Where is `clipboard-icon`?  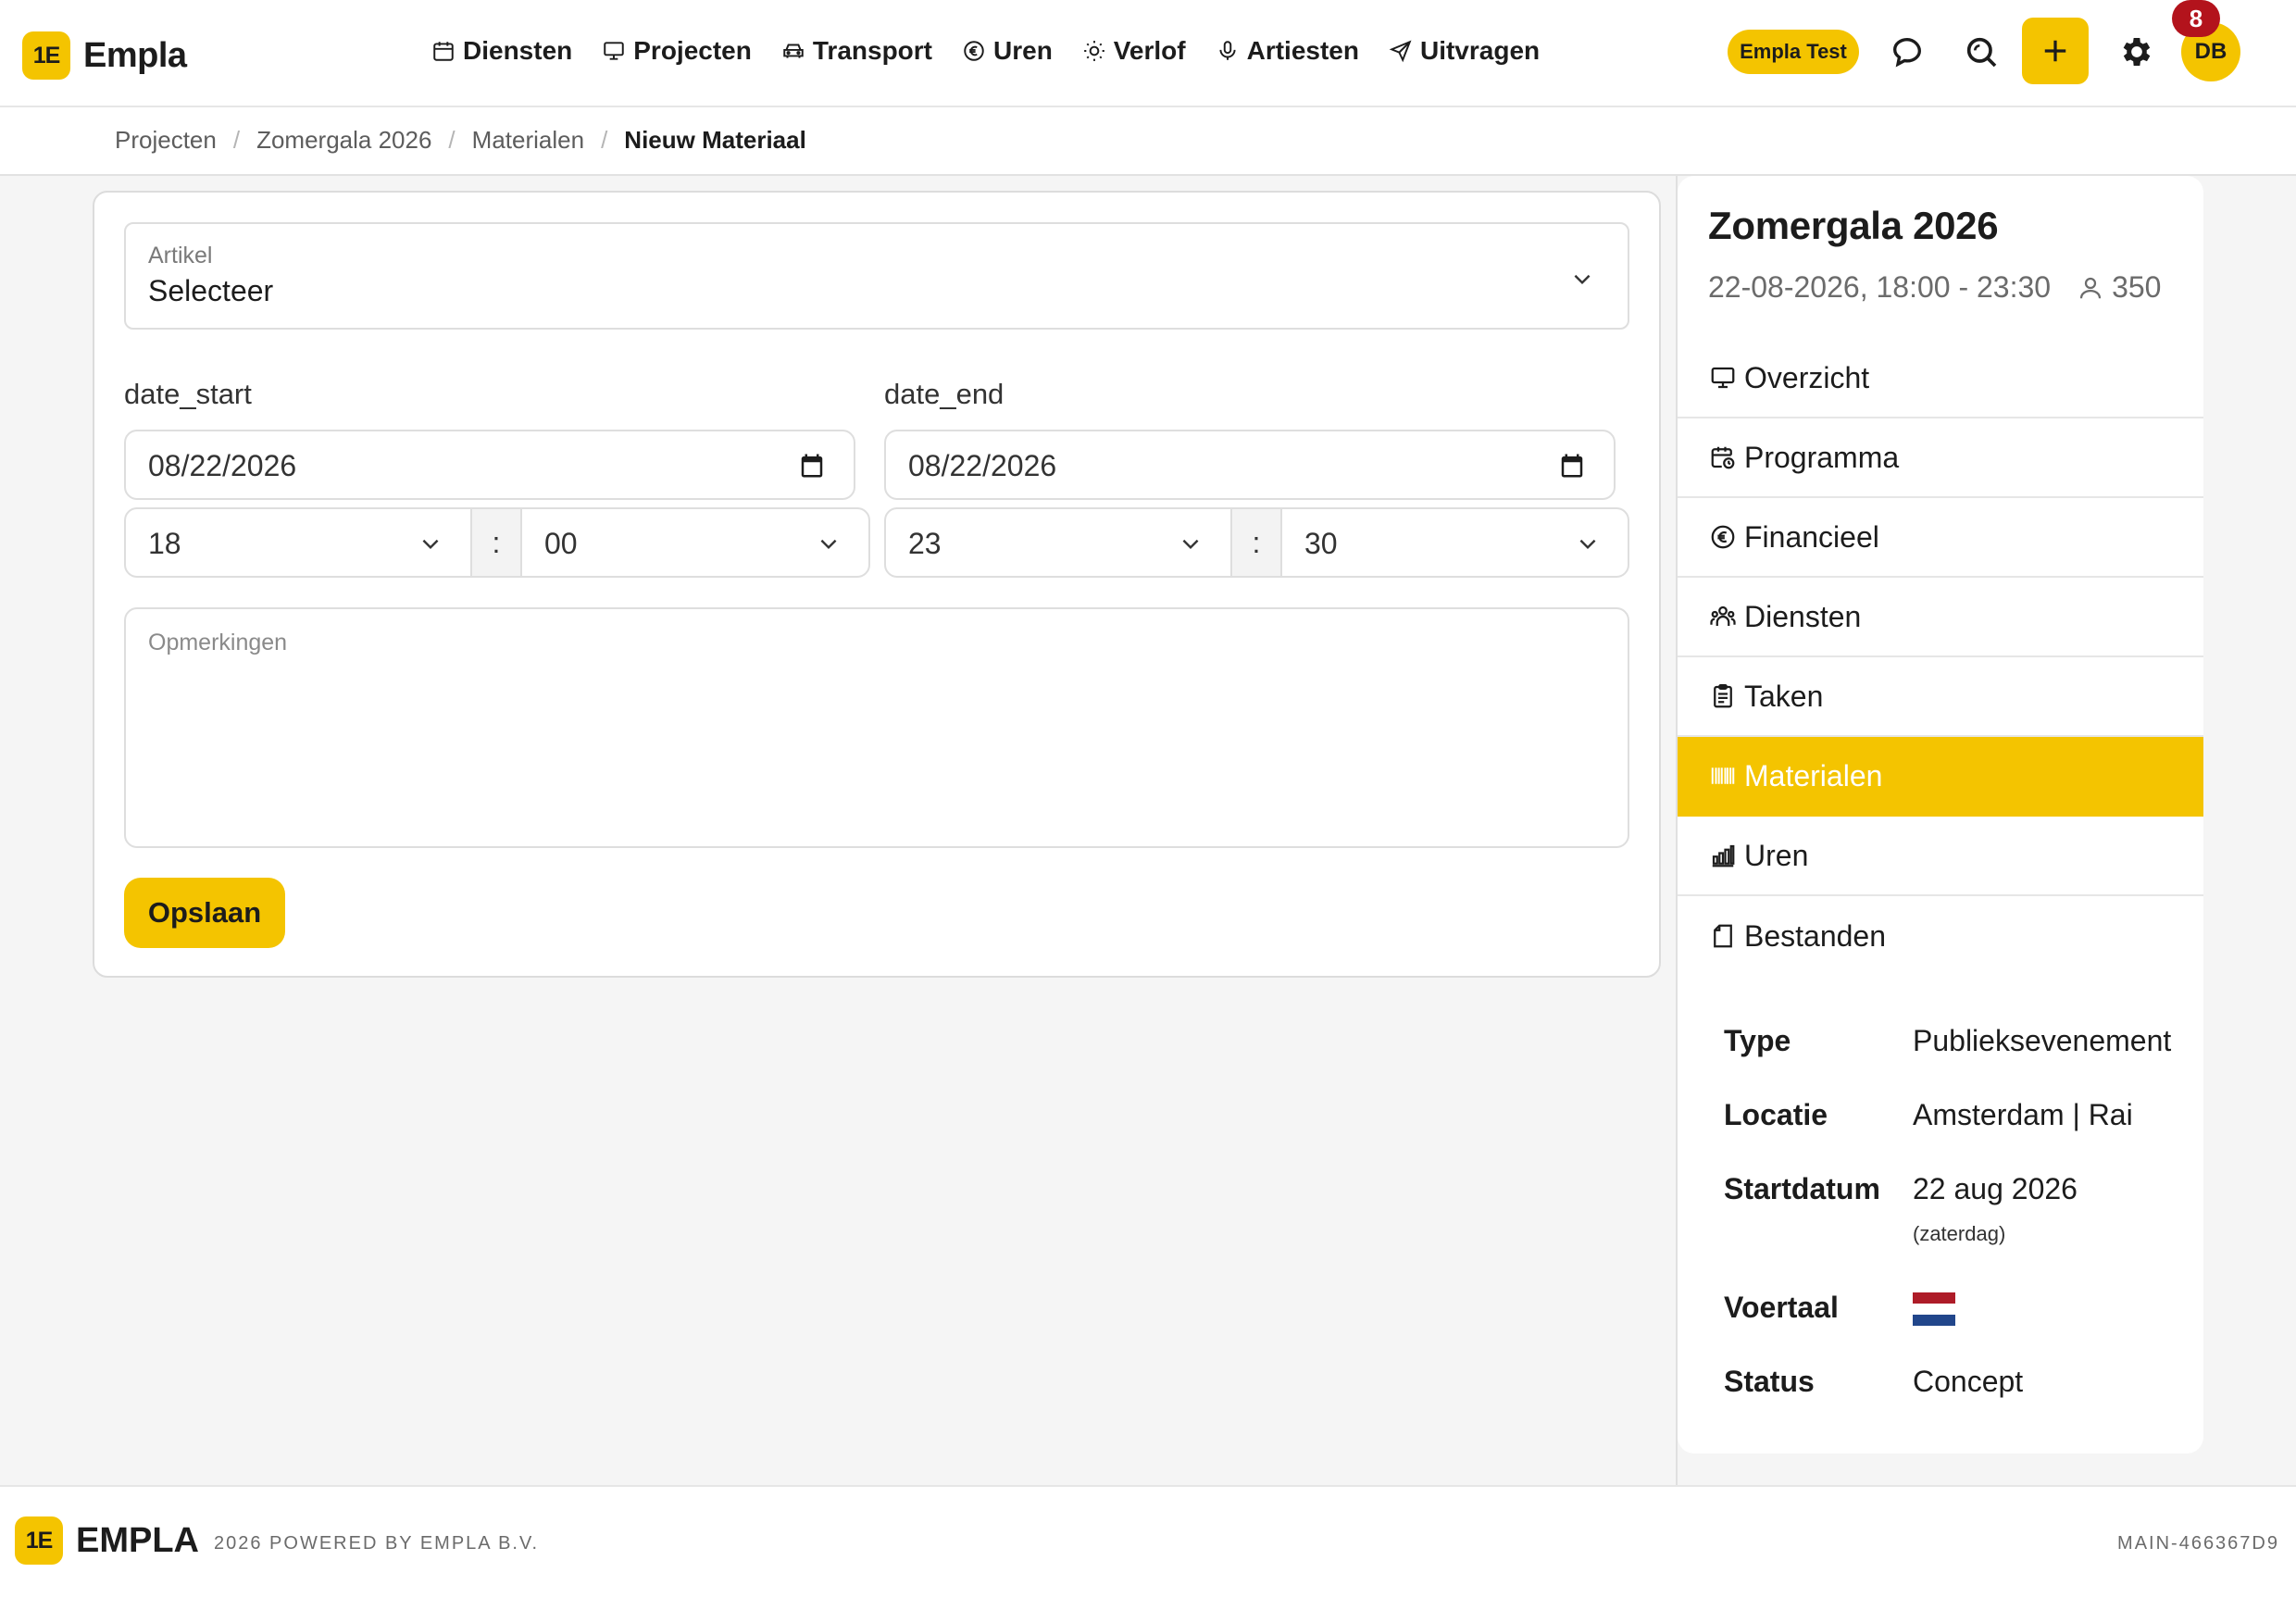
clipboard-icon is located at coordinates (1723, 696).